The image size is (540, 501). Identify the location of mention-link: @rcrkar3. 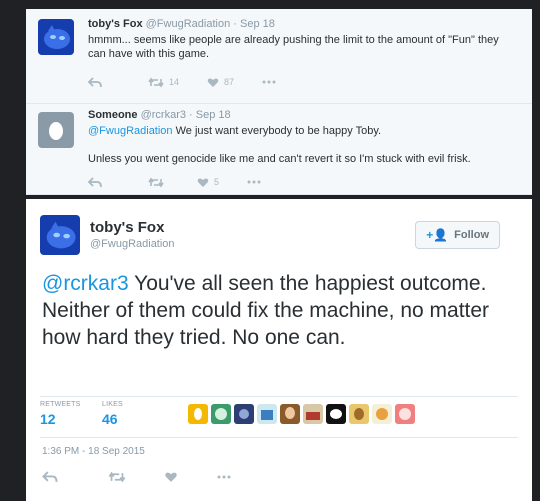
(85, 283).